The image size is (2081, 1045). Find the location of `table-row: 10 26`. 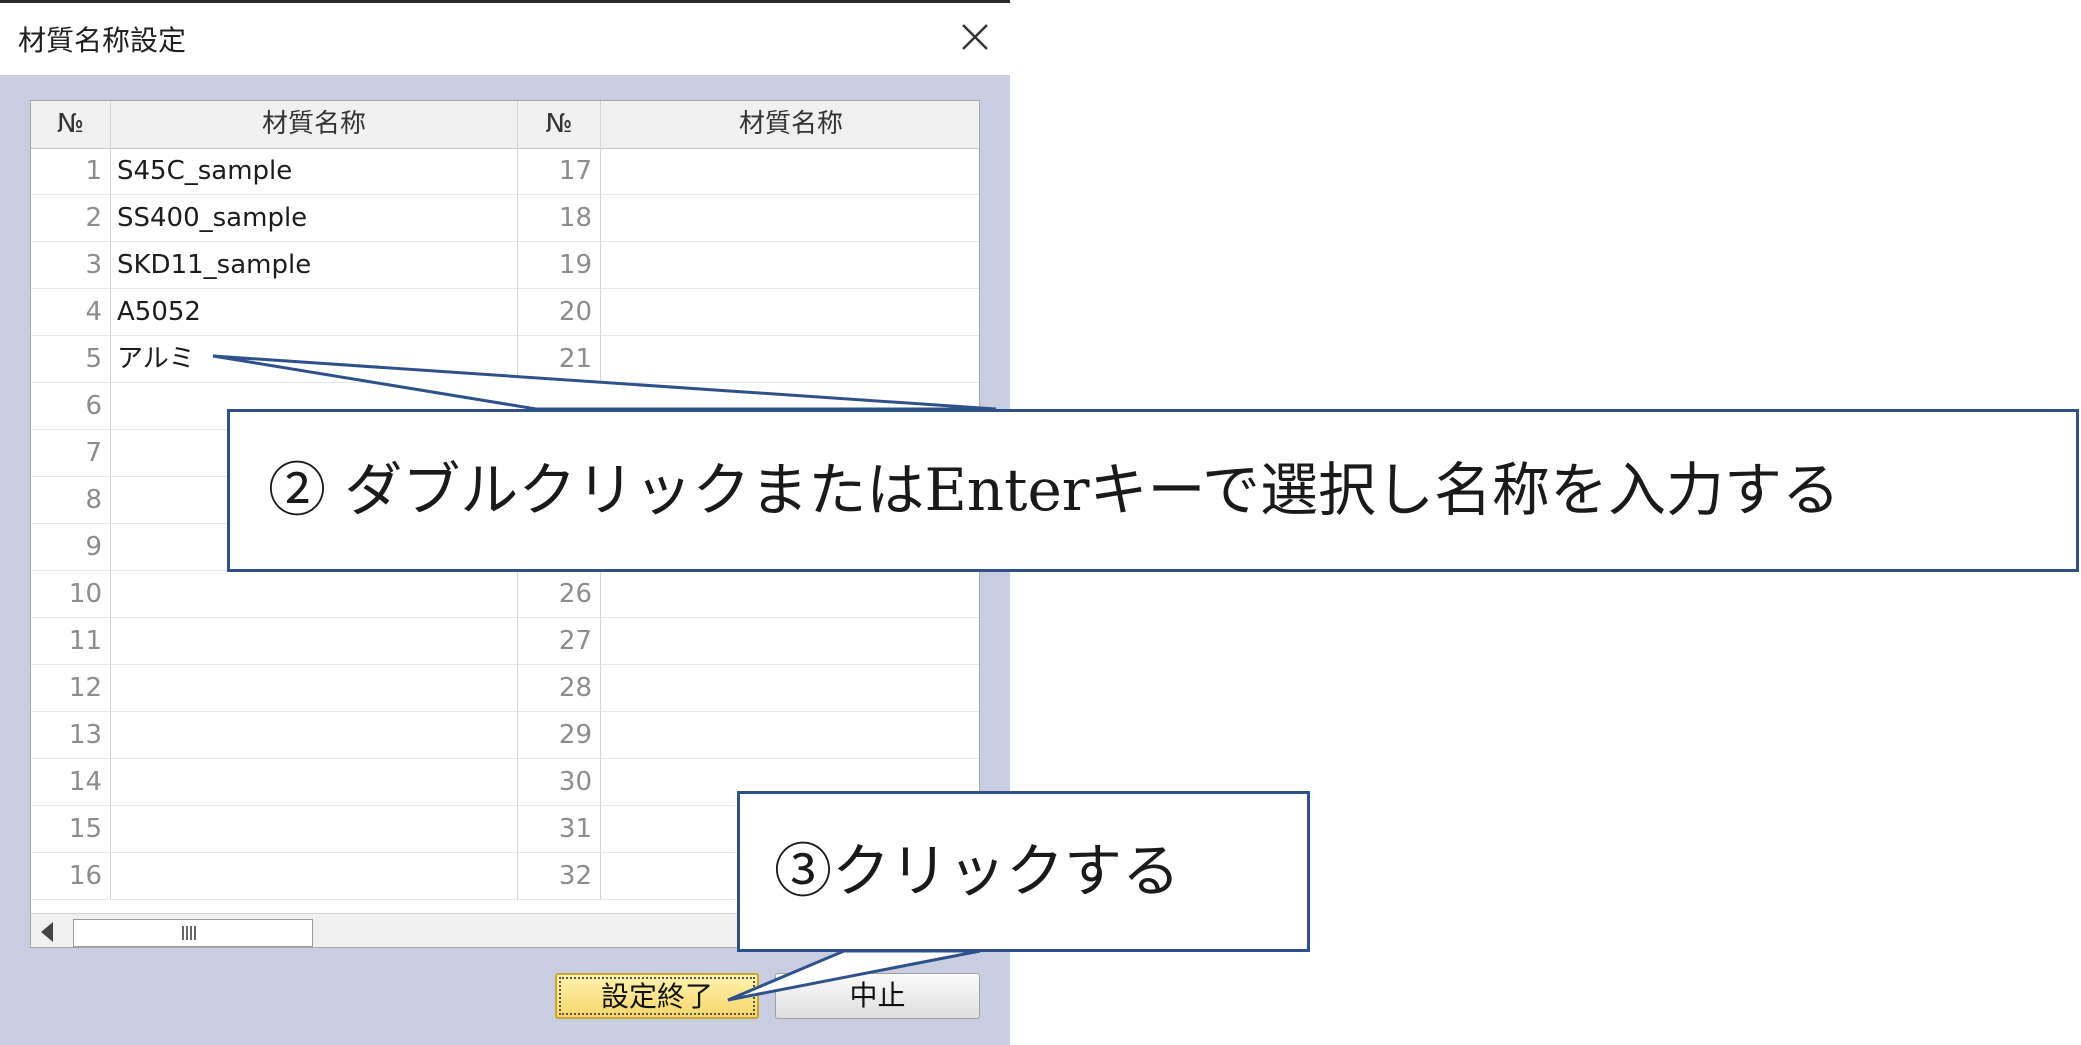

table-row: 10 26 is located at coordinates (505, 594).